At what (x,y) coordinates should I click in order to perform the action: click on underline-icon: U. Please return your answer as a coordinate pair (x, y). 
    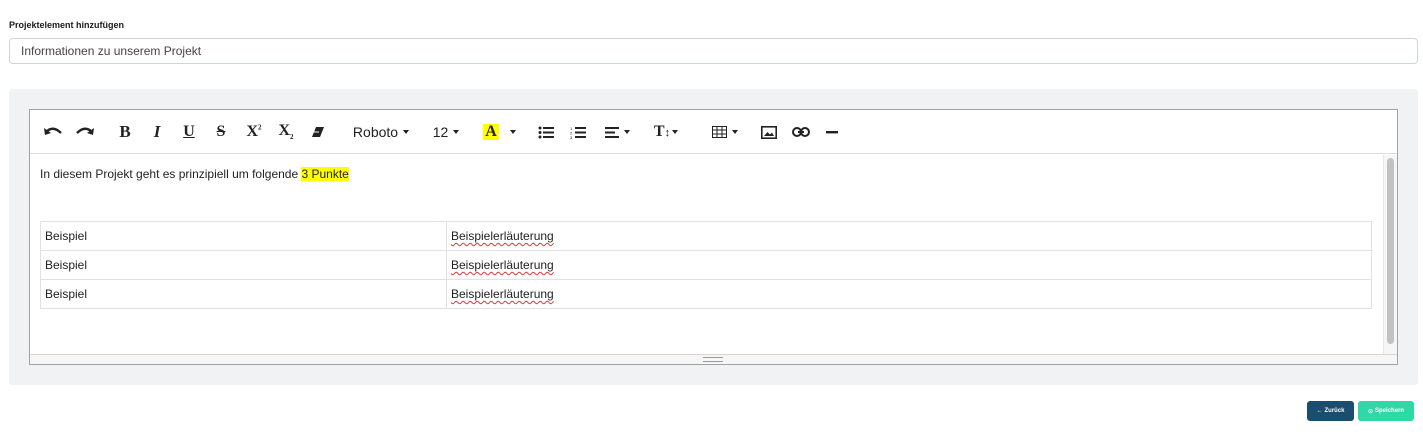
    Looking at the image, I should click on (189, 131).